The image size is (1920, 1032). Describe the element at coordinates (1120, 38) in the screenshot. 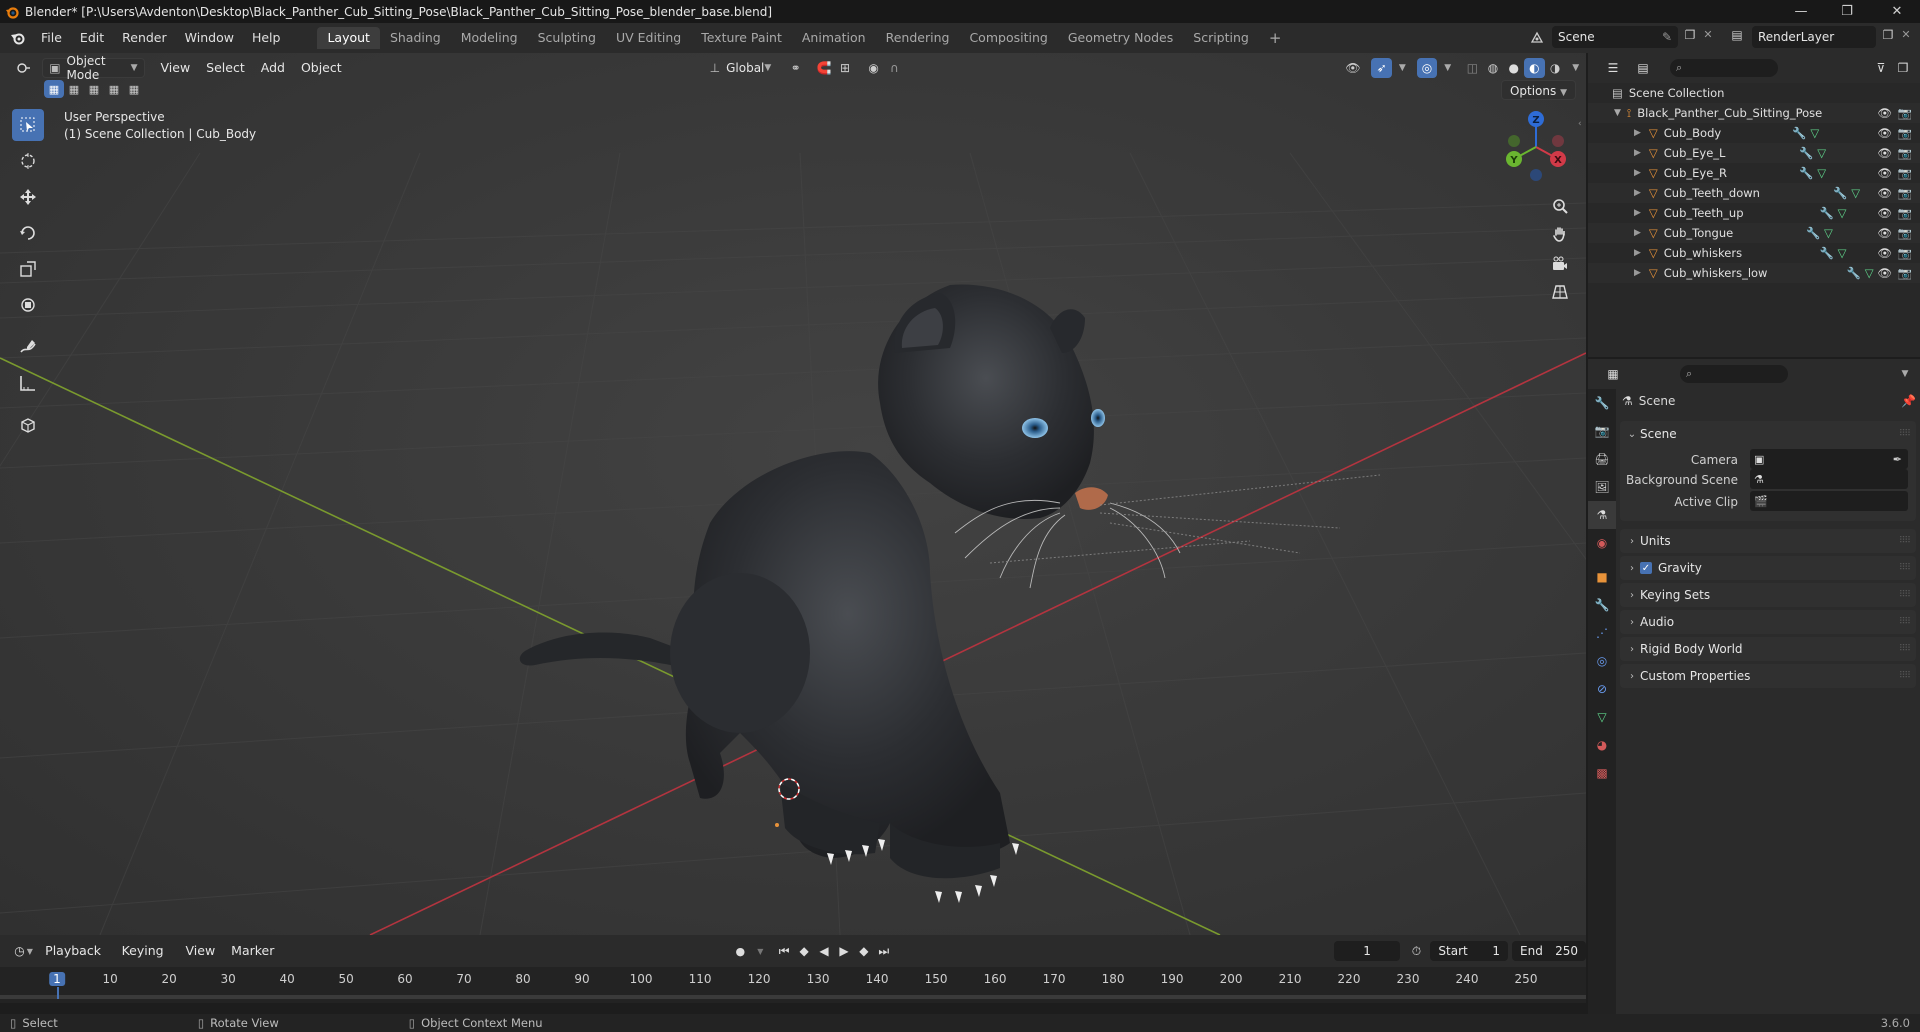

I see `tab-geometry-nodes: Geometry Nodes` at that location.